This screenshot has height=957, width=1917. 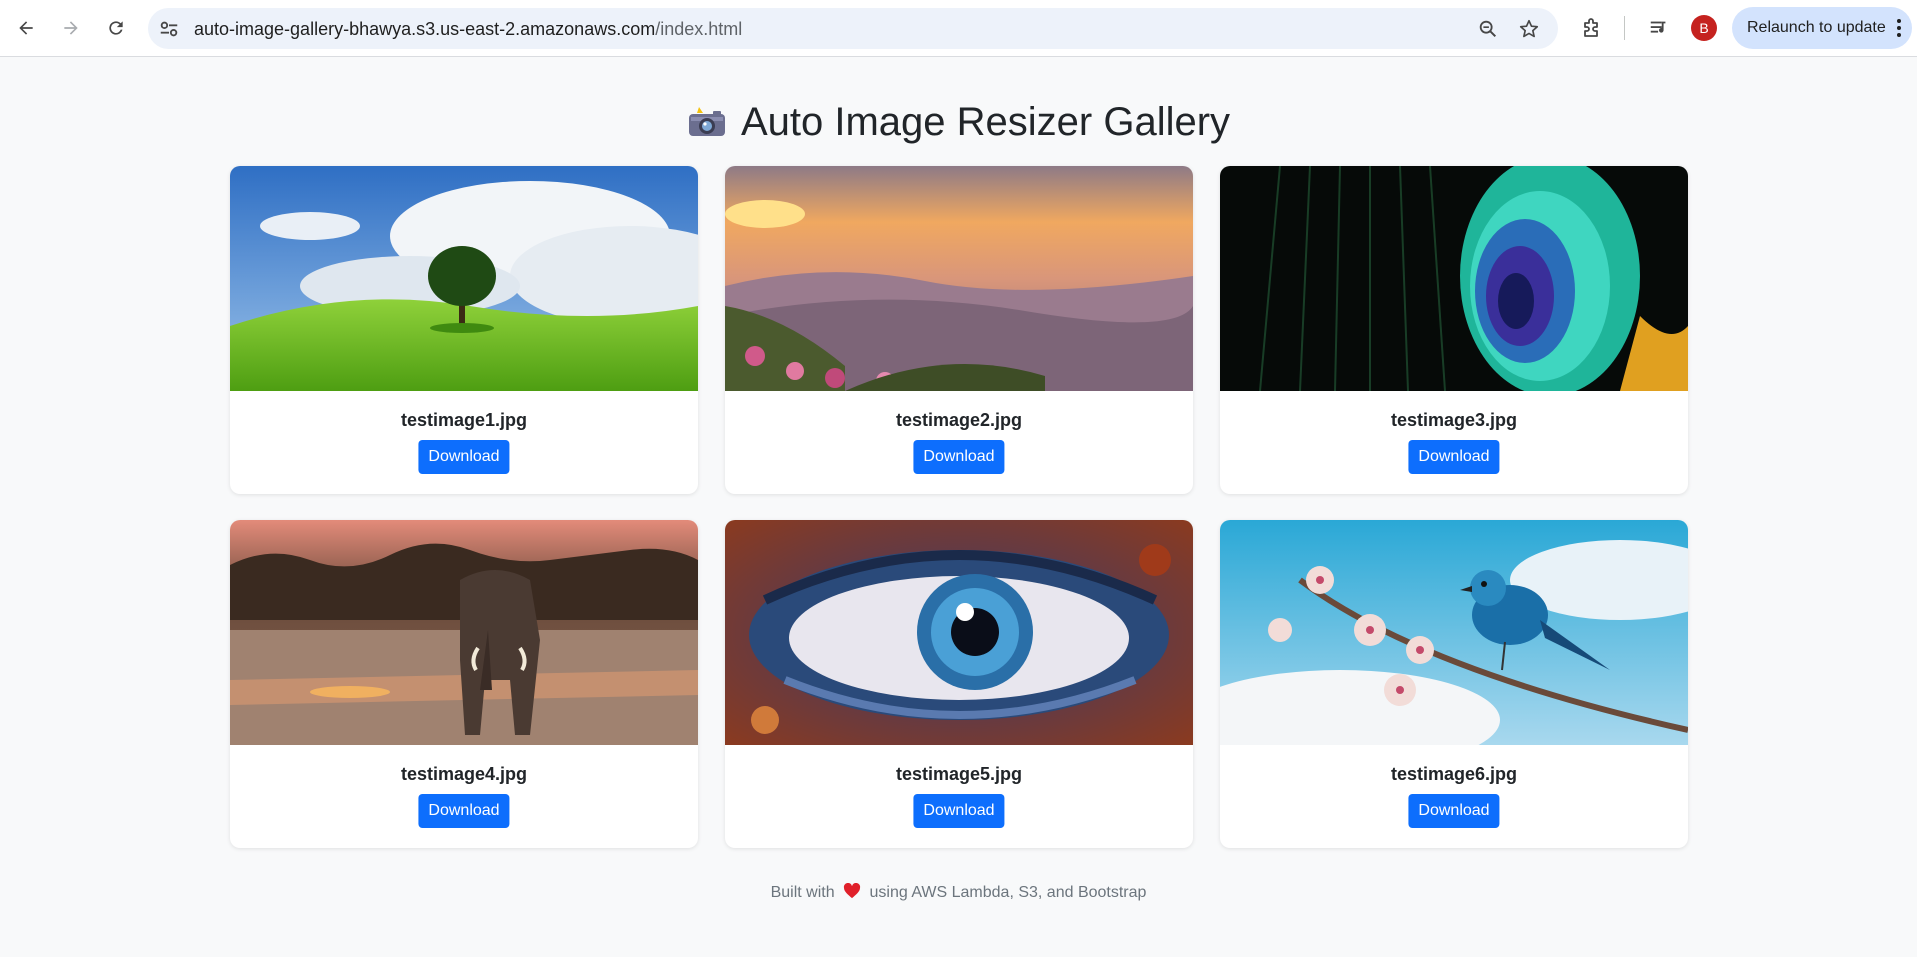 I want to click on page-title-text: Auto Image Resizer Gallery, so click(x=985, y=122).